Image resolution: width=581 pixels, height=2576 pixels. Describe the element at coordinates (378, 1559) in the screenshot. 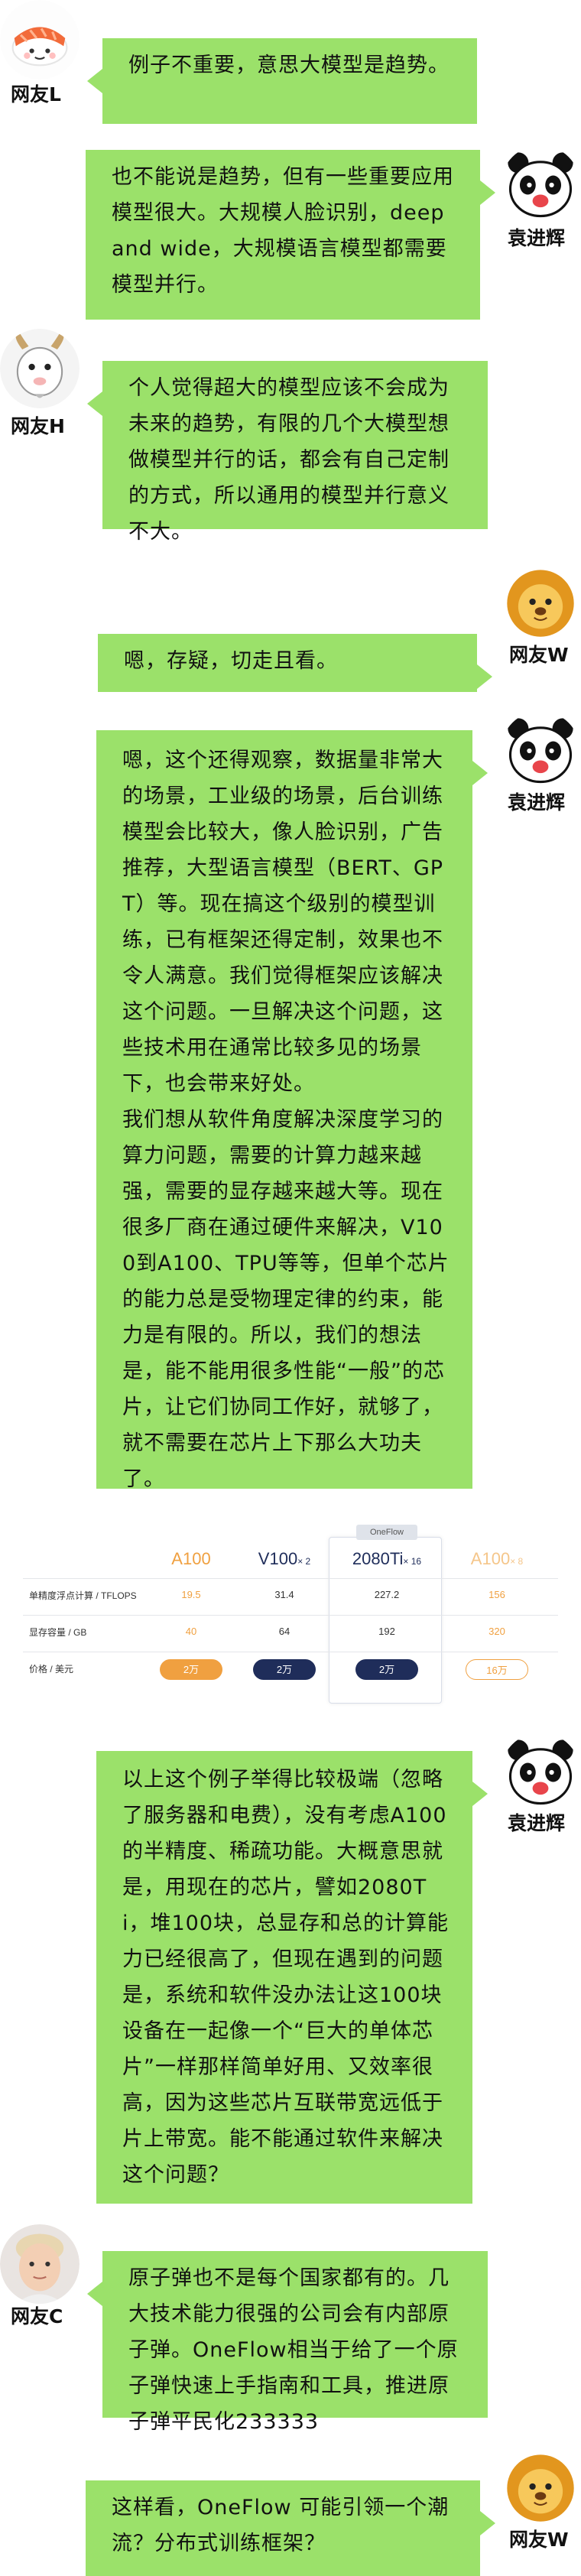

I see `column-name: 2080Ti` at that location.